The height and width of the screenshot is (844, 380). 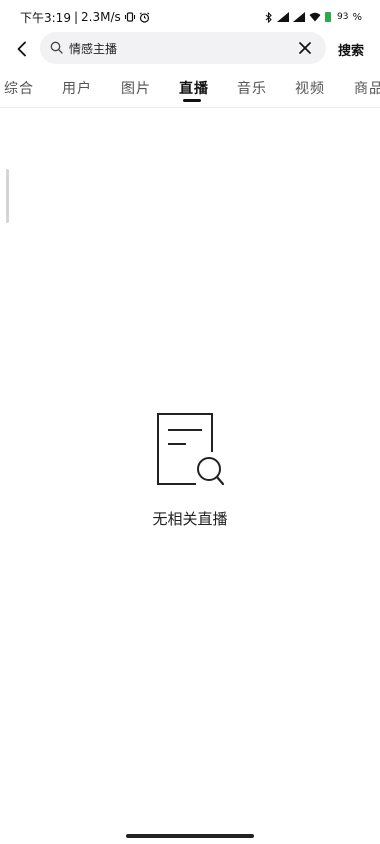 I want to click on status-left: 下午3:19 | 2.3M/s, so click(x=85, y=17).